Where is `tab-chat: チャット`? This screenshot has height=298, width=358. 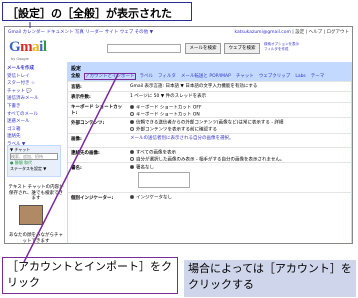
tab-chat: チャット is located at coordinates (245, 76).